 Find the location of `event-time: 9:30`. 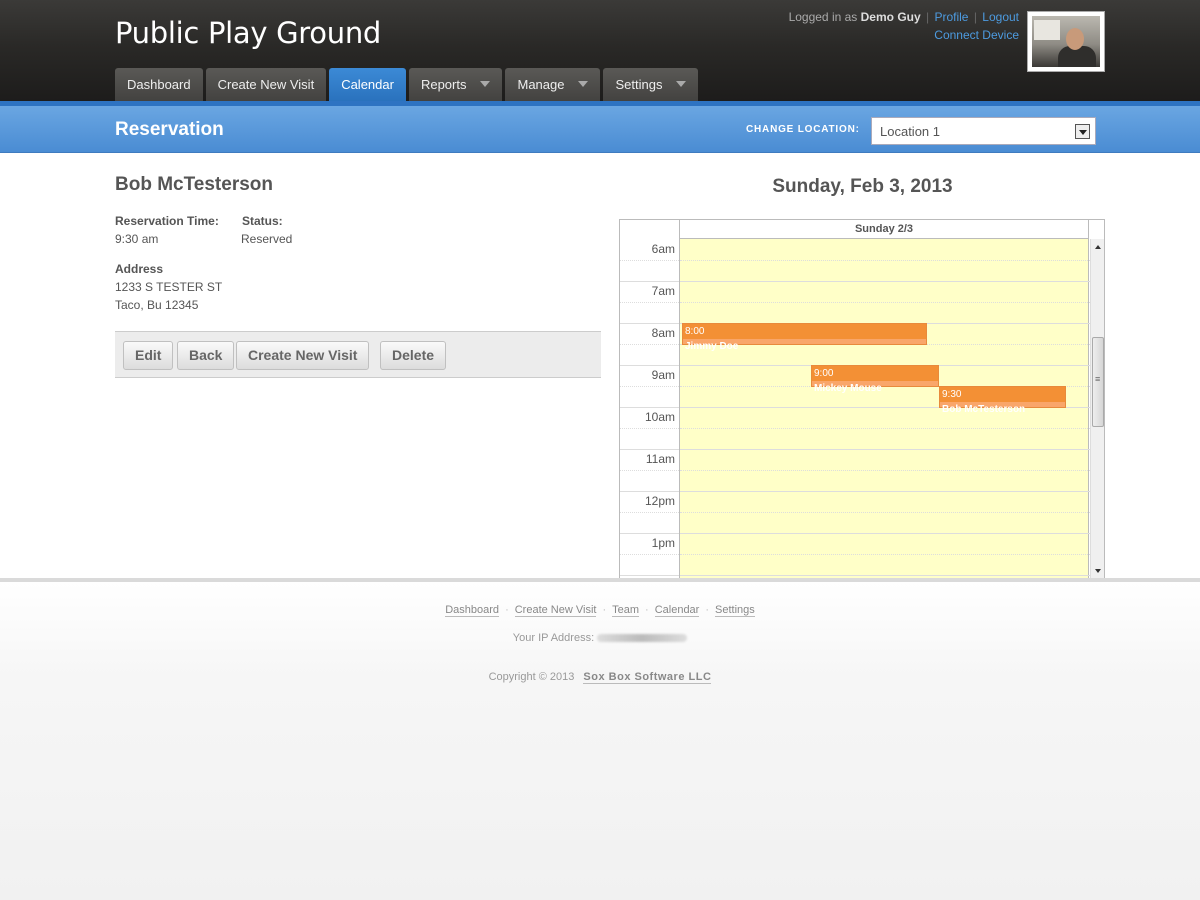

event-time: 9:30 is located at coordinates (1002, 394).